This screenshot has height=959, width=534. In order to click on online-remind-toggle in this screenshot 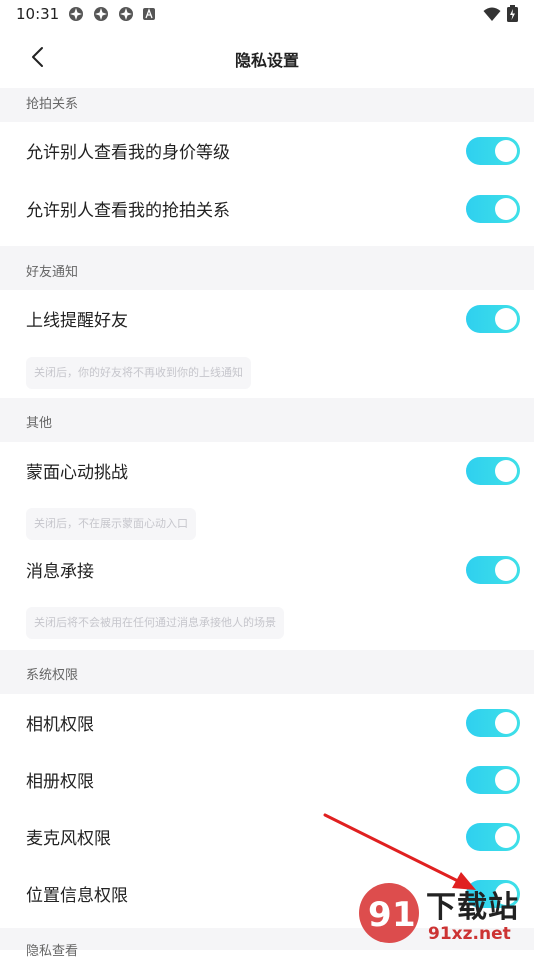, I will do `click(493, 319)`.